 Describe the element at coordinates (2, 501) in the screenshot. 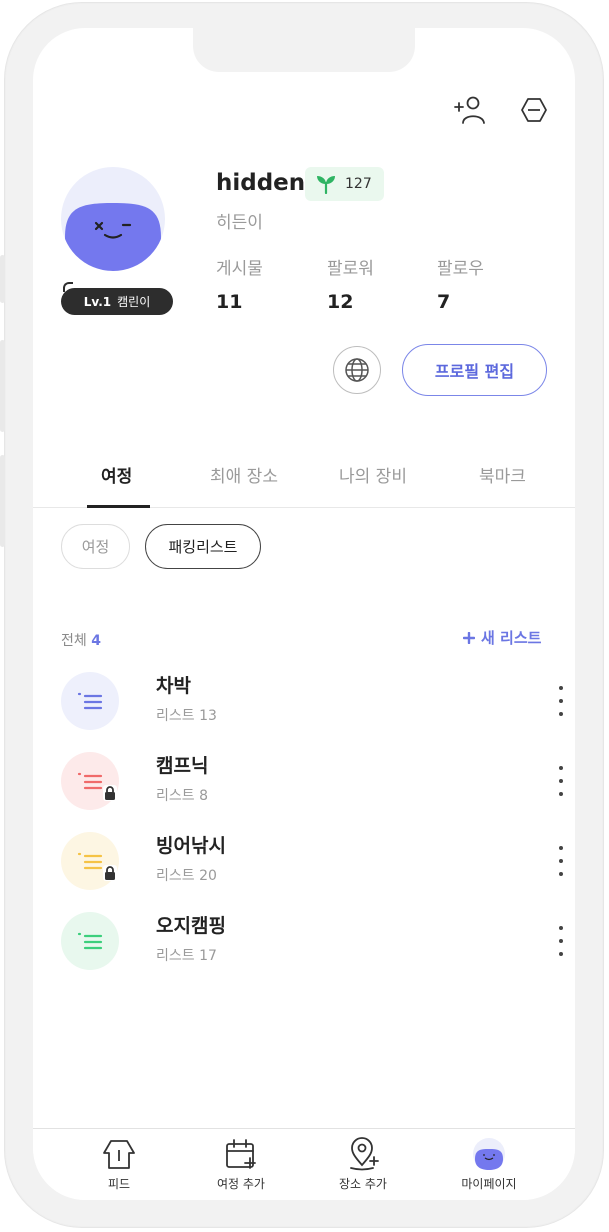

I see `phone-volume-down` at that location.